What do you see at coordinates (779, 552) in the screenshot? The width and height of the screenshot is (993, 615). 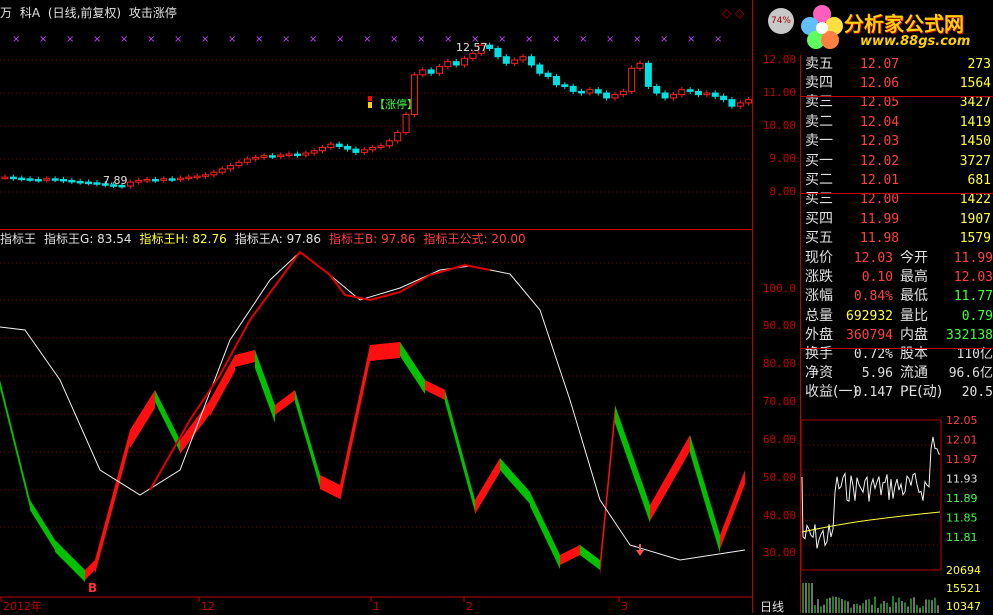 I see `indicator-tick: 30.00` at bounding box center [779, 552].